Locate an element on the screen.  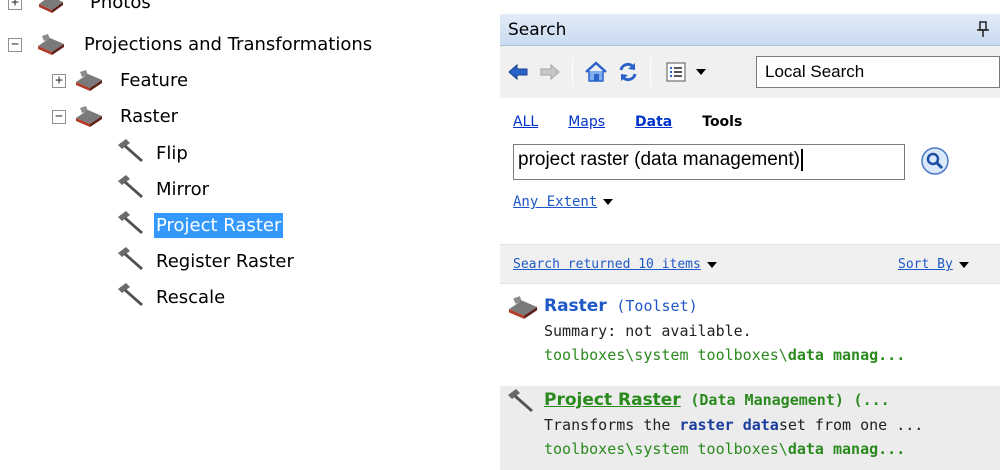
results-count-label: Search returned 10 items is located at coordinates (607, 264).